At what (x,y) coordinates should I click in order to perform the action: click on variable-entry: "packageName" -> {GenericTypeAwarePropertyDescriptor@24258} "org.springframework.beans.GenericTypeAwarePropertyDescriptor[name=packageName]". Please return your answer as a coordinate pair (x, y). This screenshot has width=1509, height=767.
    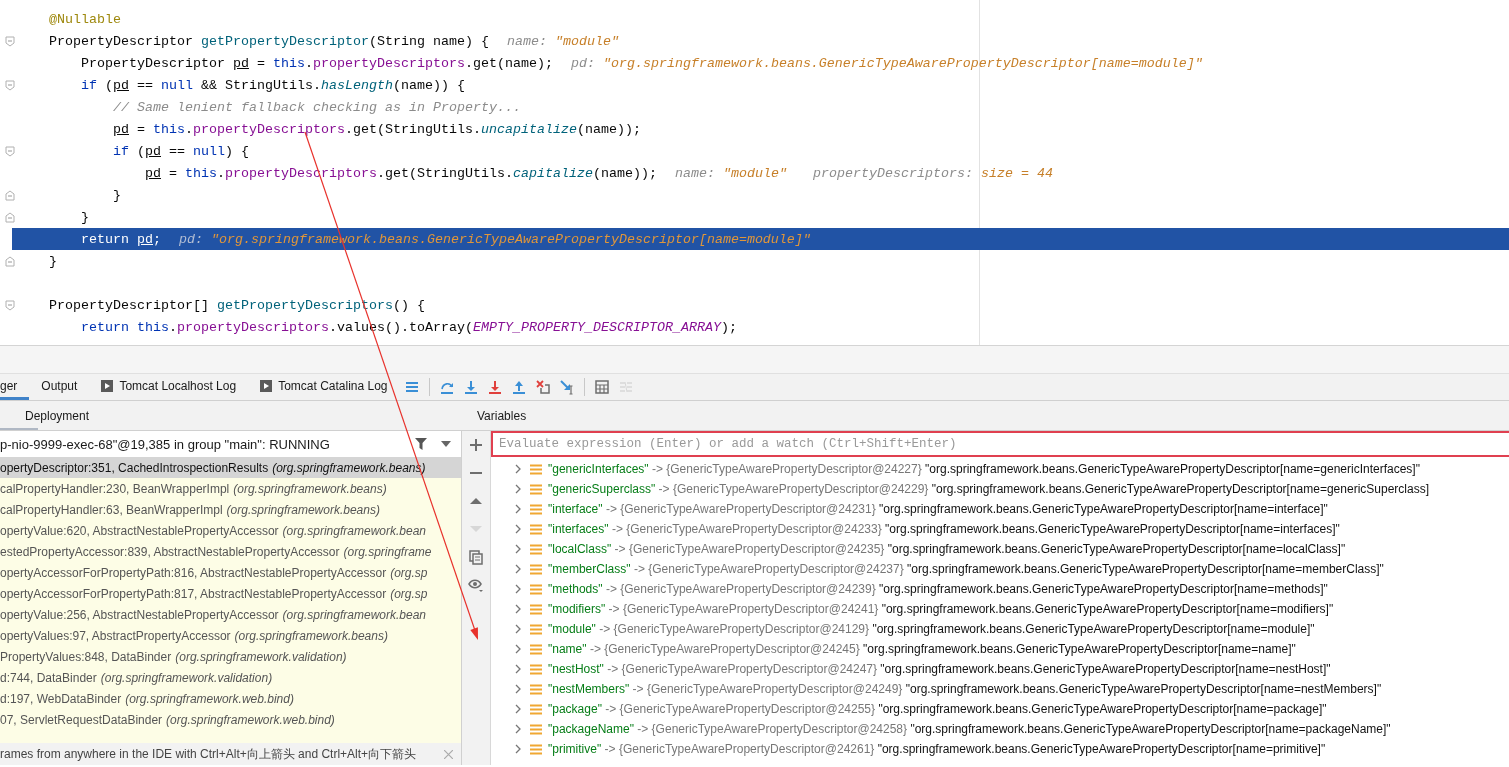
    Looking at the image, I should click on (969, 729).